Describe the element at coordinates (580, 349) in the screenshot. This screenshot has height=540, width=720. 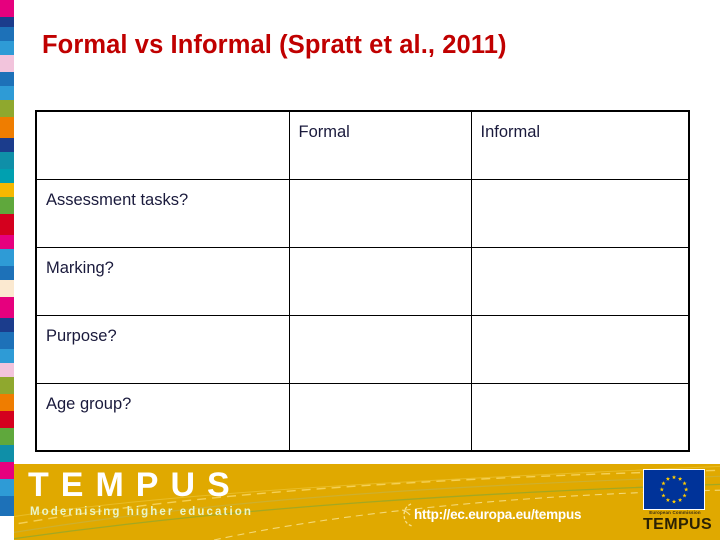
I see `cell-purpose-informal` at that location.